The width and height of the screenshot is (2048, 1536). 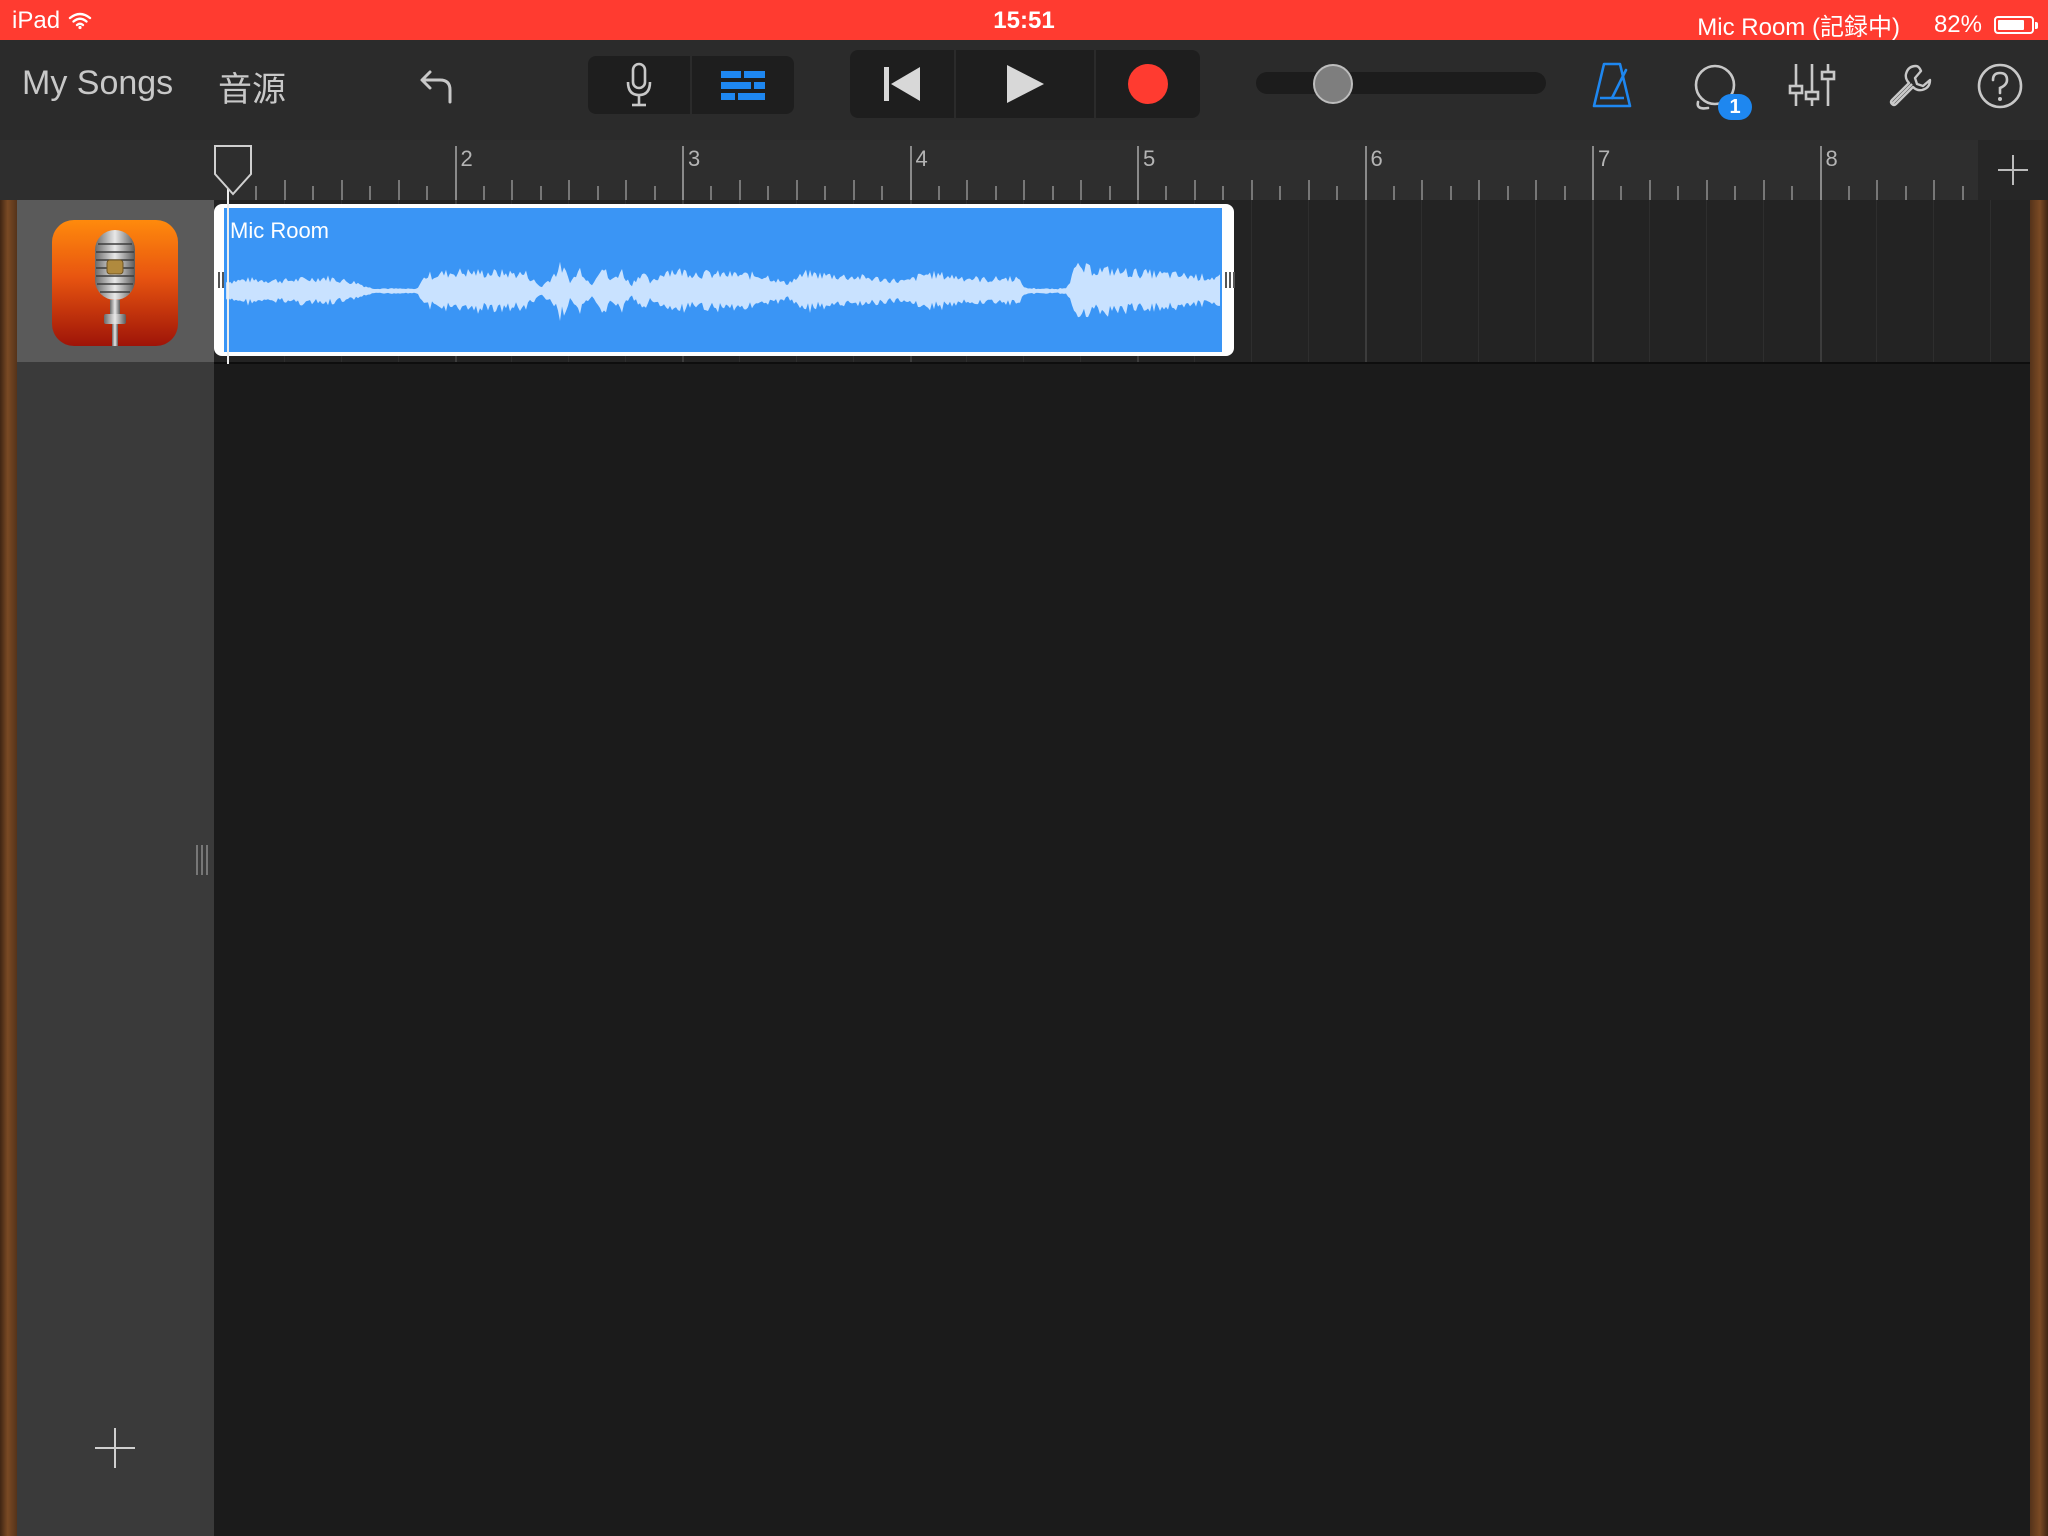 What do you see at coordinates (115, 288) in the screenshot?
I see `microphone-icon` at bounding box center [115, 288].